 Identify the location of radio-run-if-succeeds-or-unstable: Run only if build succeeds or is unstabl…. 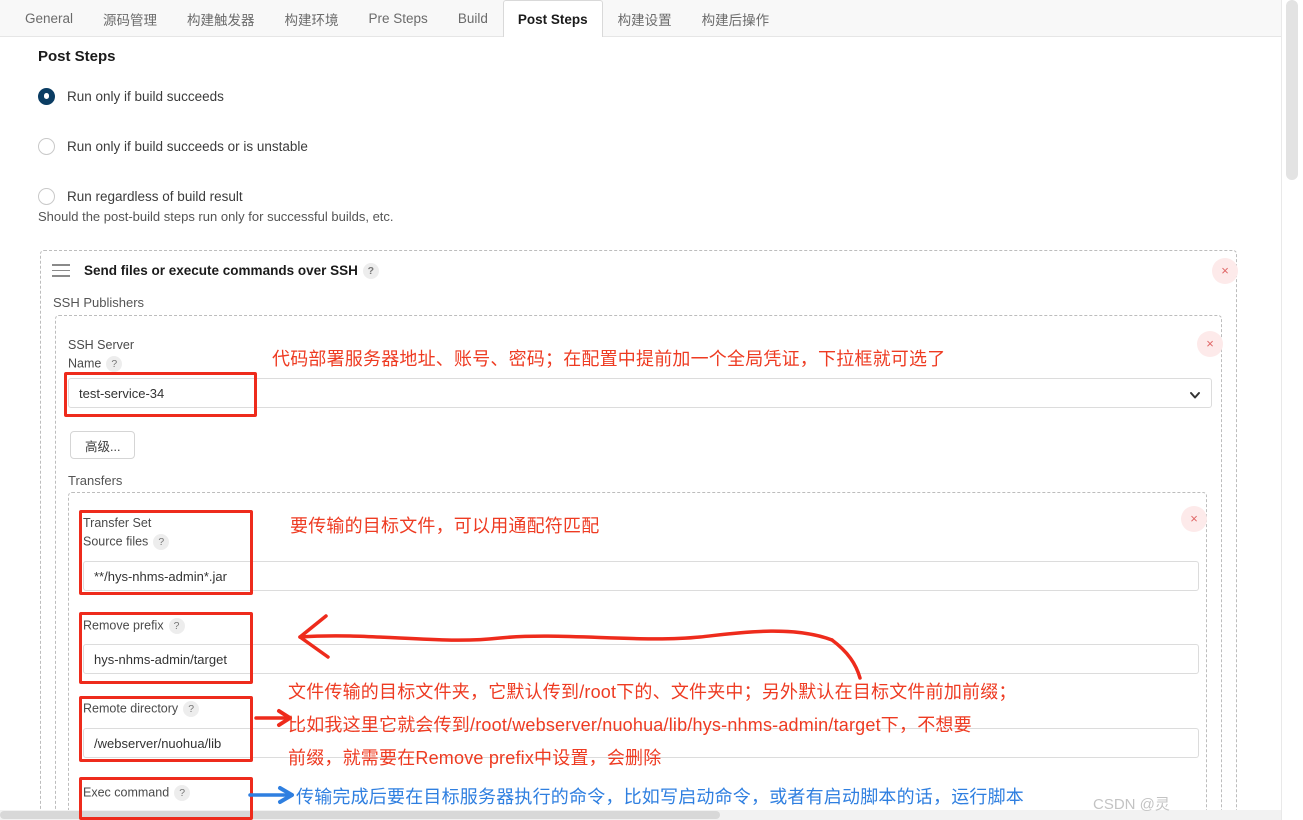
(173, 146).